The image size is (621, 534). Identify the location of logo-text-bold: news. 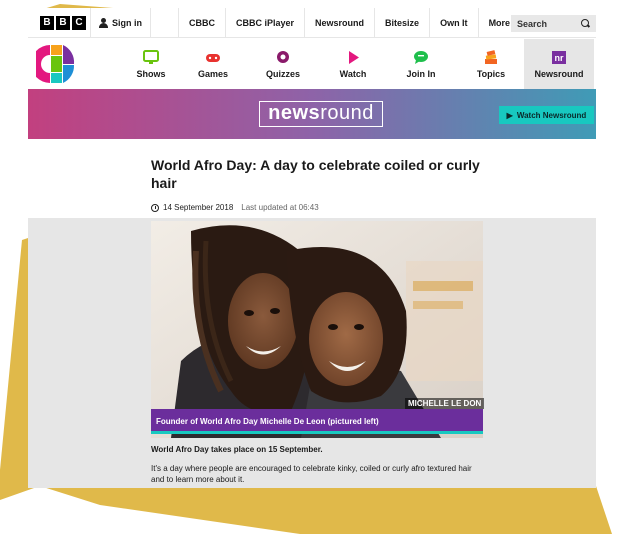
(294, 113).